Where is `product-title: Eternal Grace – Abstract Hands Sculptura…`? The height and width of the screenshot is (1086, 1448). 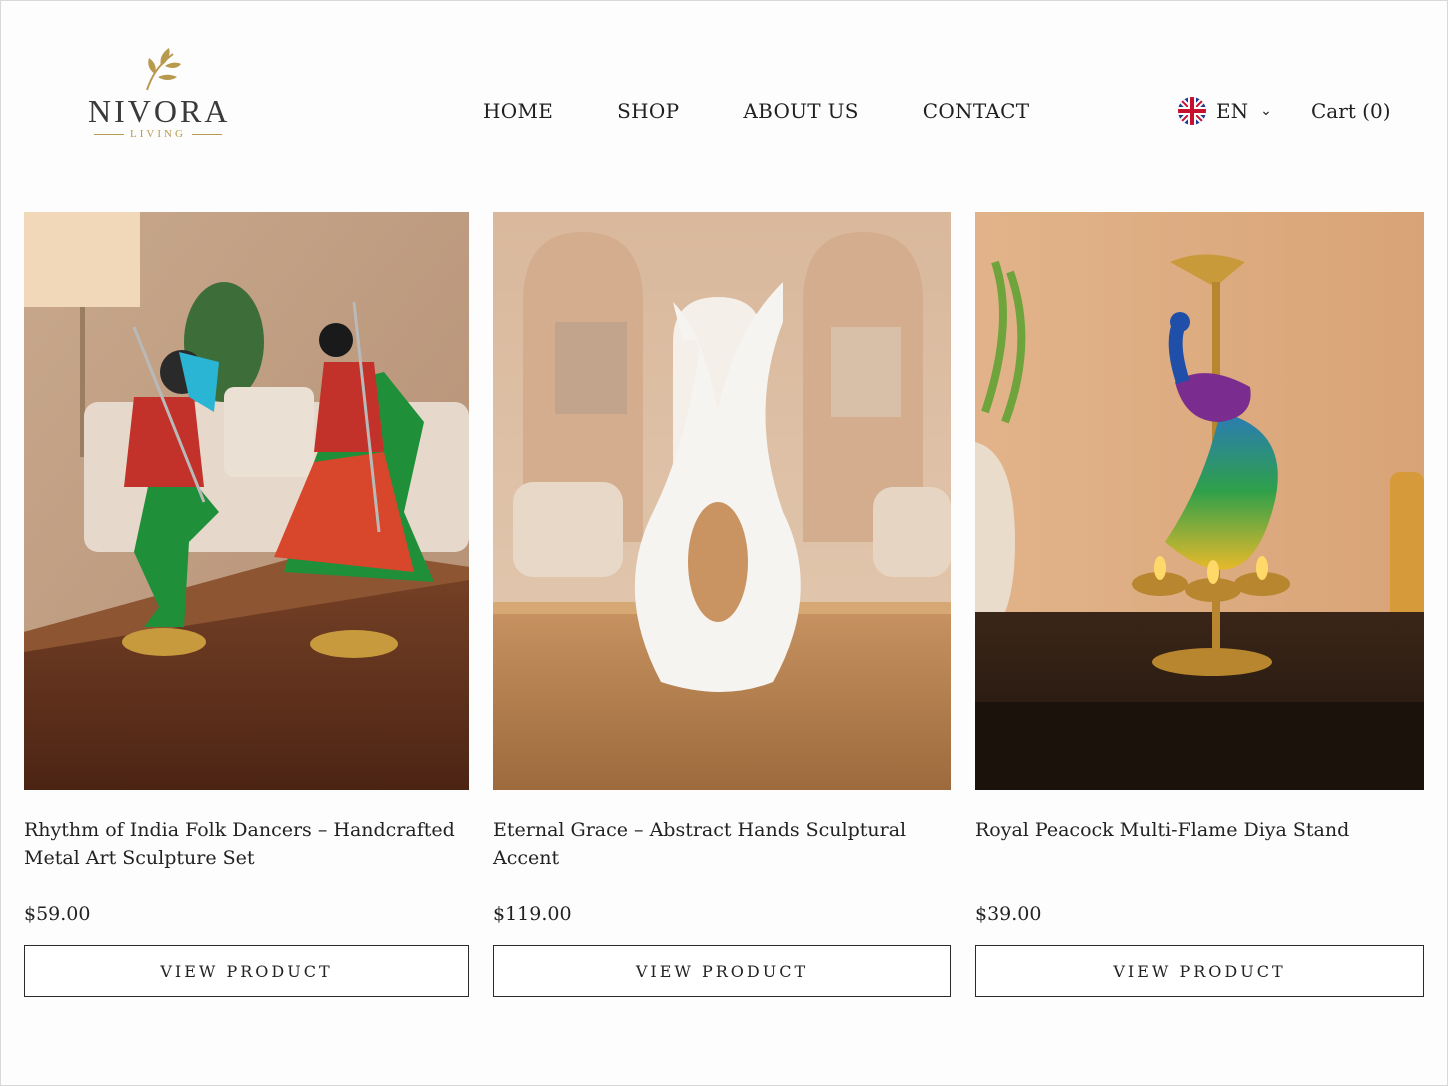 product-title: Eternal Grace – Abstract Hands Sculptura… is located at coordinates (722, 858).